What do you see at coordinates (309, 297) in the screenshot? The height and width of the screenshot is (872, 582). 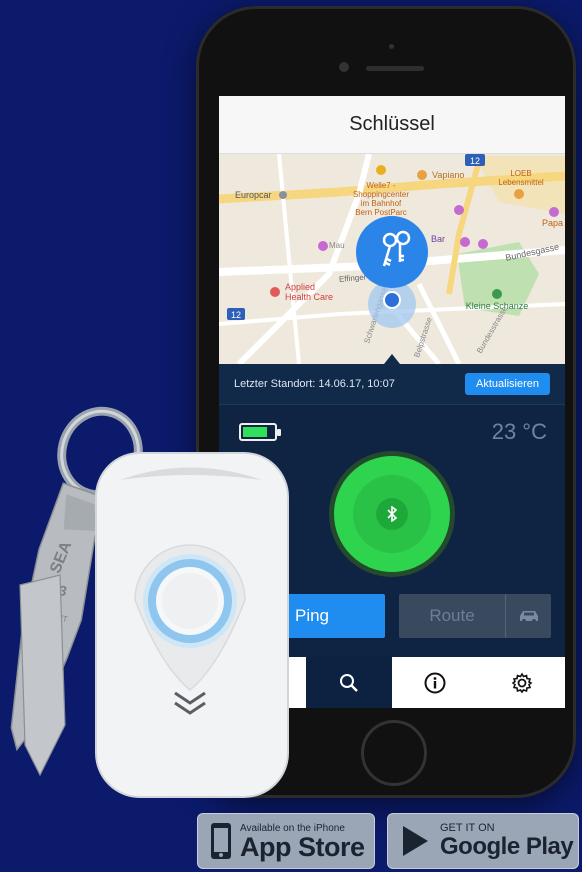 I see `svg-text: Health Care` at bounding box center [309, 297].